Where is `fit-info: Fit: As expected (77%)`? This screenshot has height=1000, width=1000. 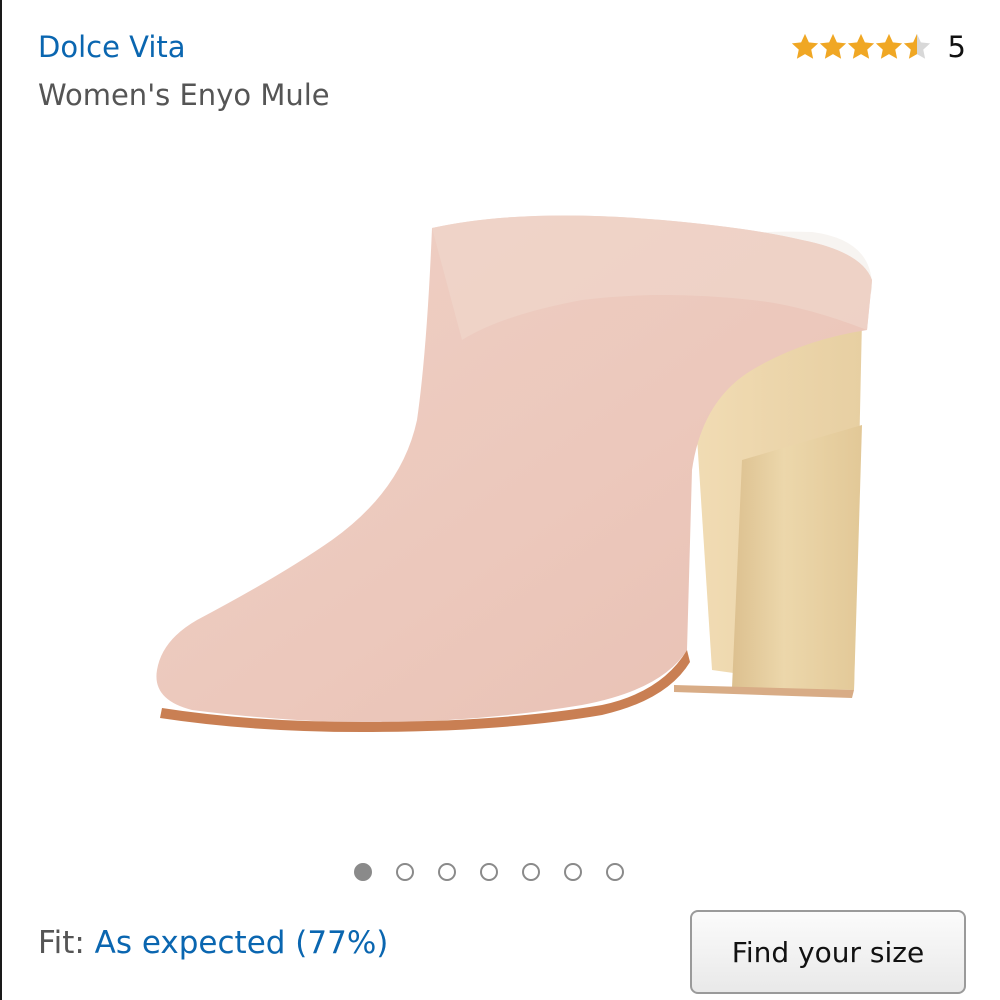
fit-info: Fit: As expected (77%) is located at coordinates (213, 943).